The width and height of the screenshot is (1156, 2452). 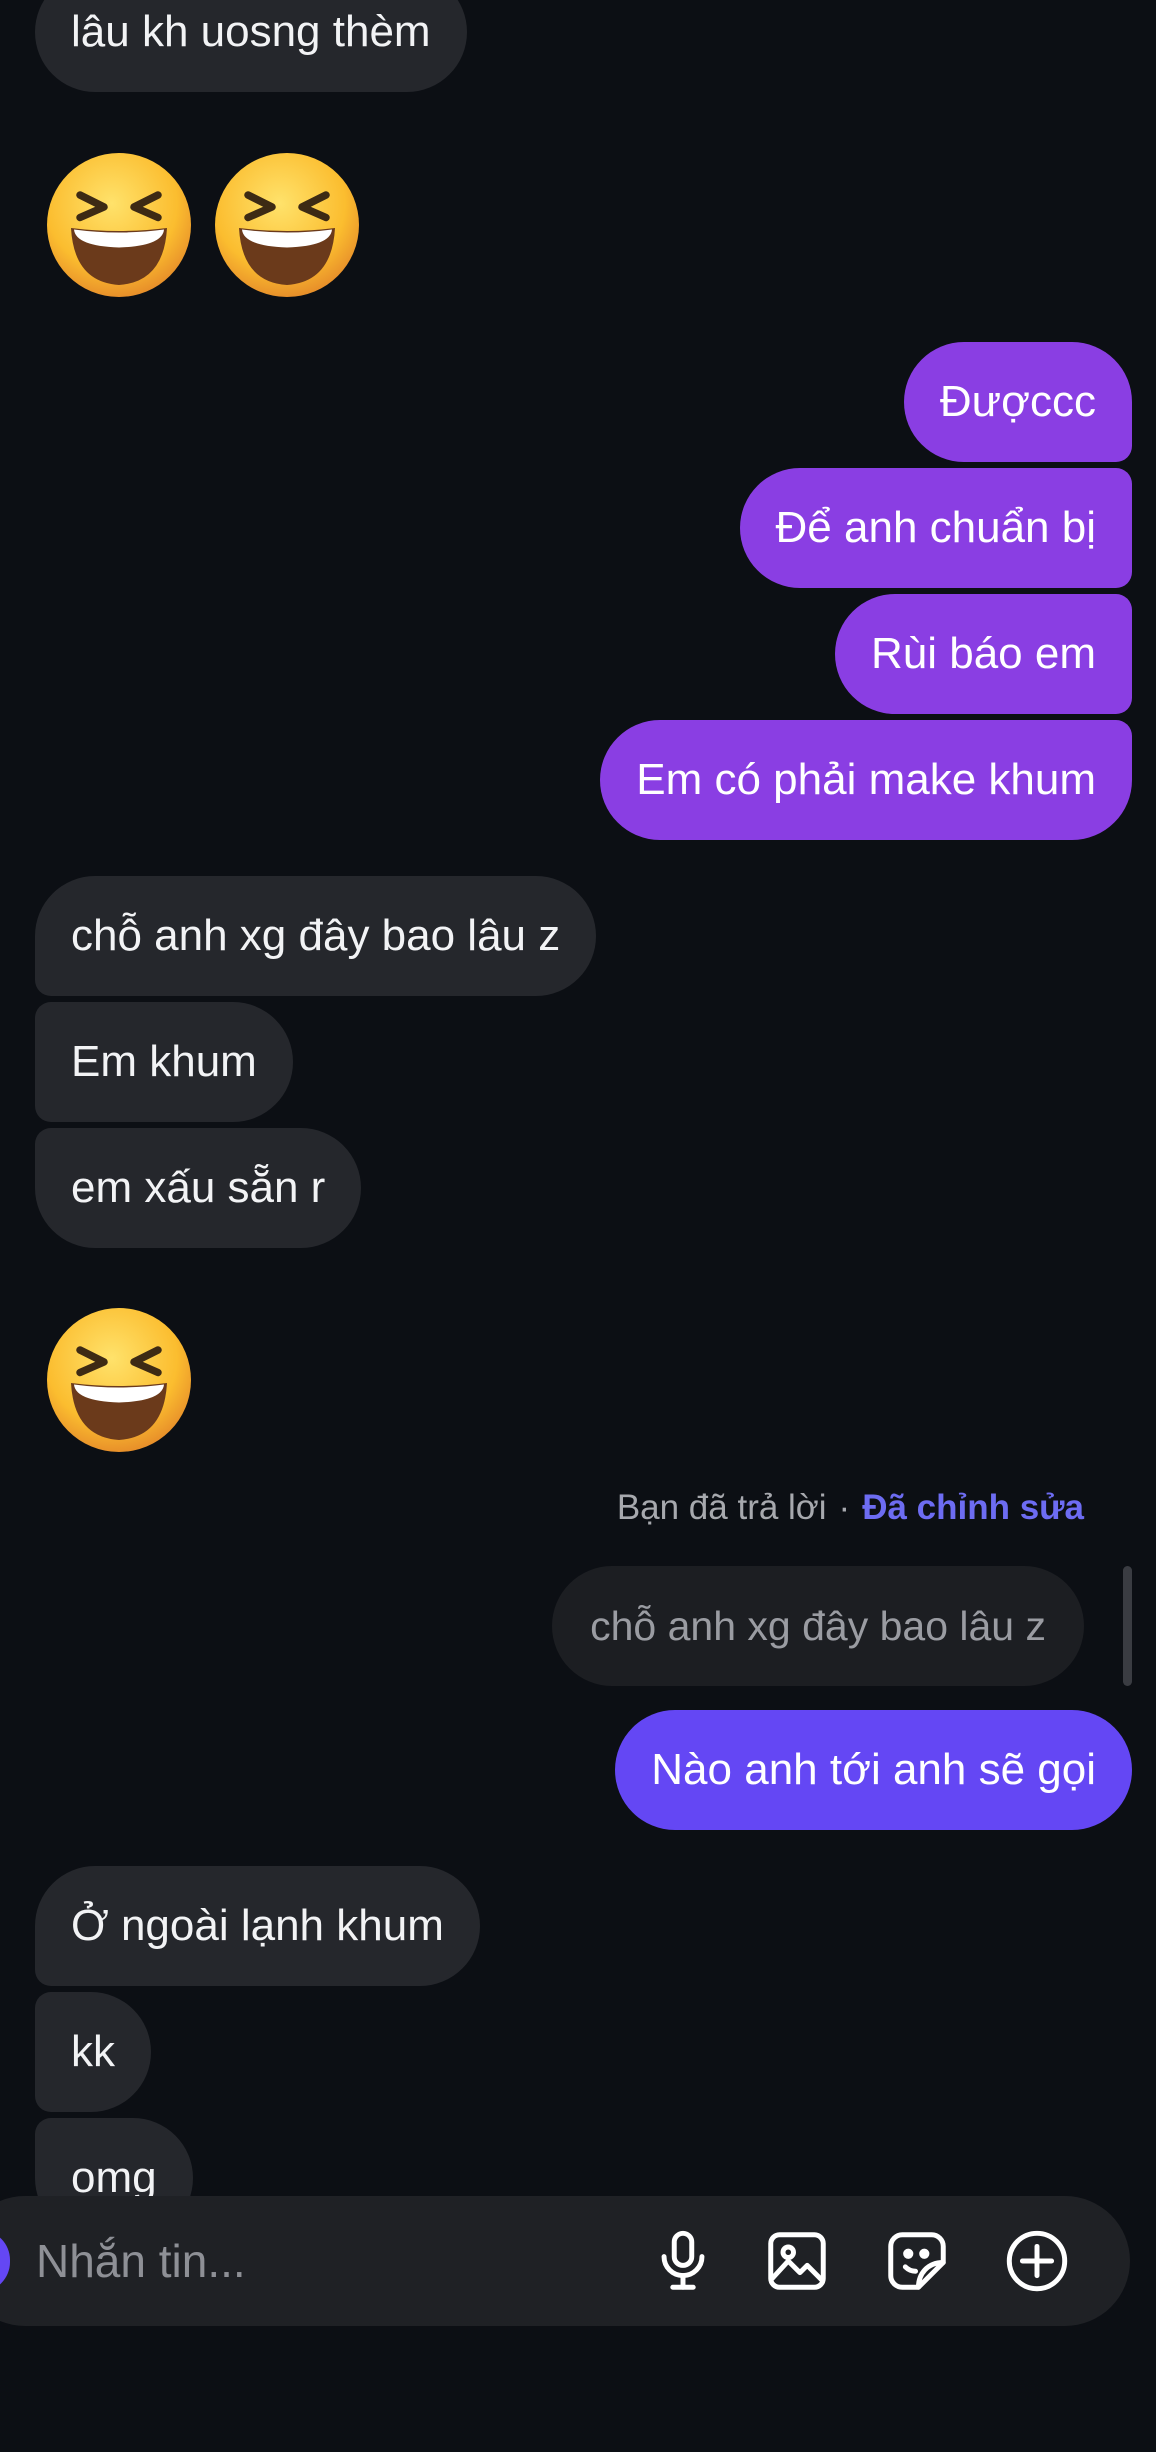 I want to click on microphone-icon, so click(x=683, y=2261).